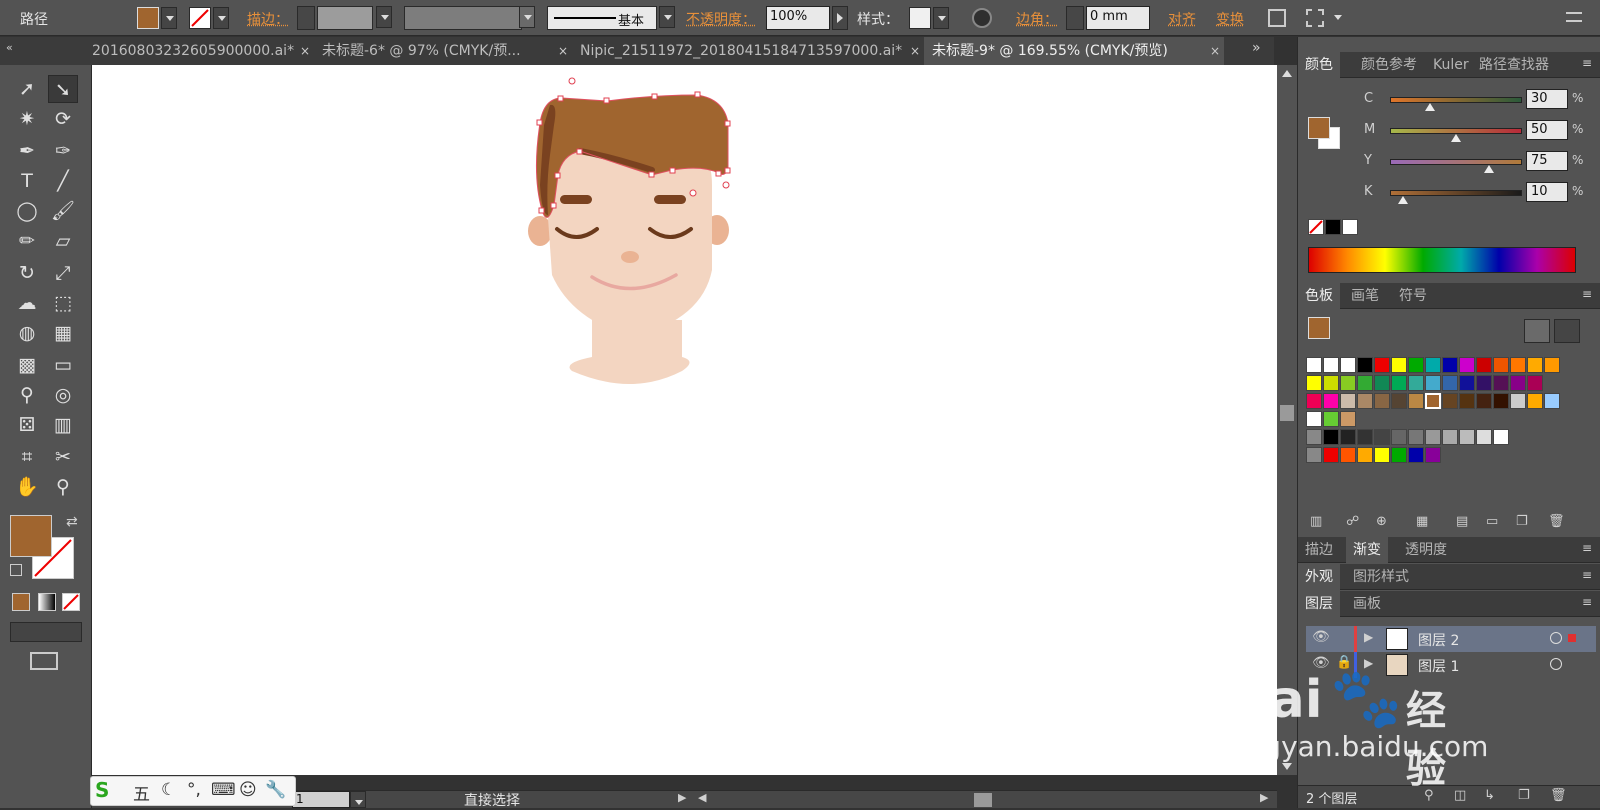  I want to click on collapse-icon: «, so click(9, 47).